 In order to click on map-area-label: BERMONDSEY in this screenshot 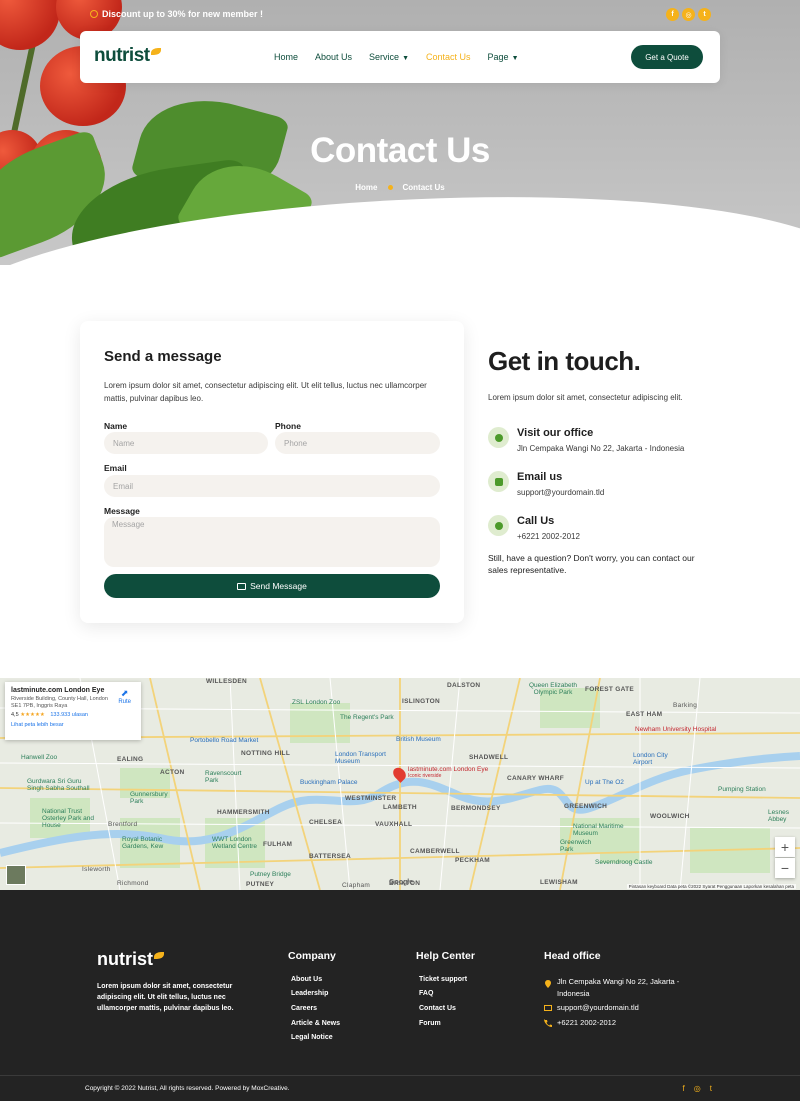, I will do `click(476, 808)`.